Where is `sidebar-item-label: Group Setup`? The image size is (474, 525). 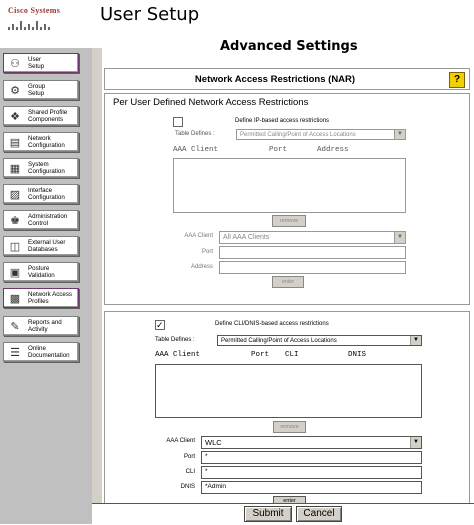
sidebar-item-label: Group Setup is located at coordinates (37, 90).